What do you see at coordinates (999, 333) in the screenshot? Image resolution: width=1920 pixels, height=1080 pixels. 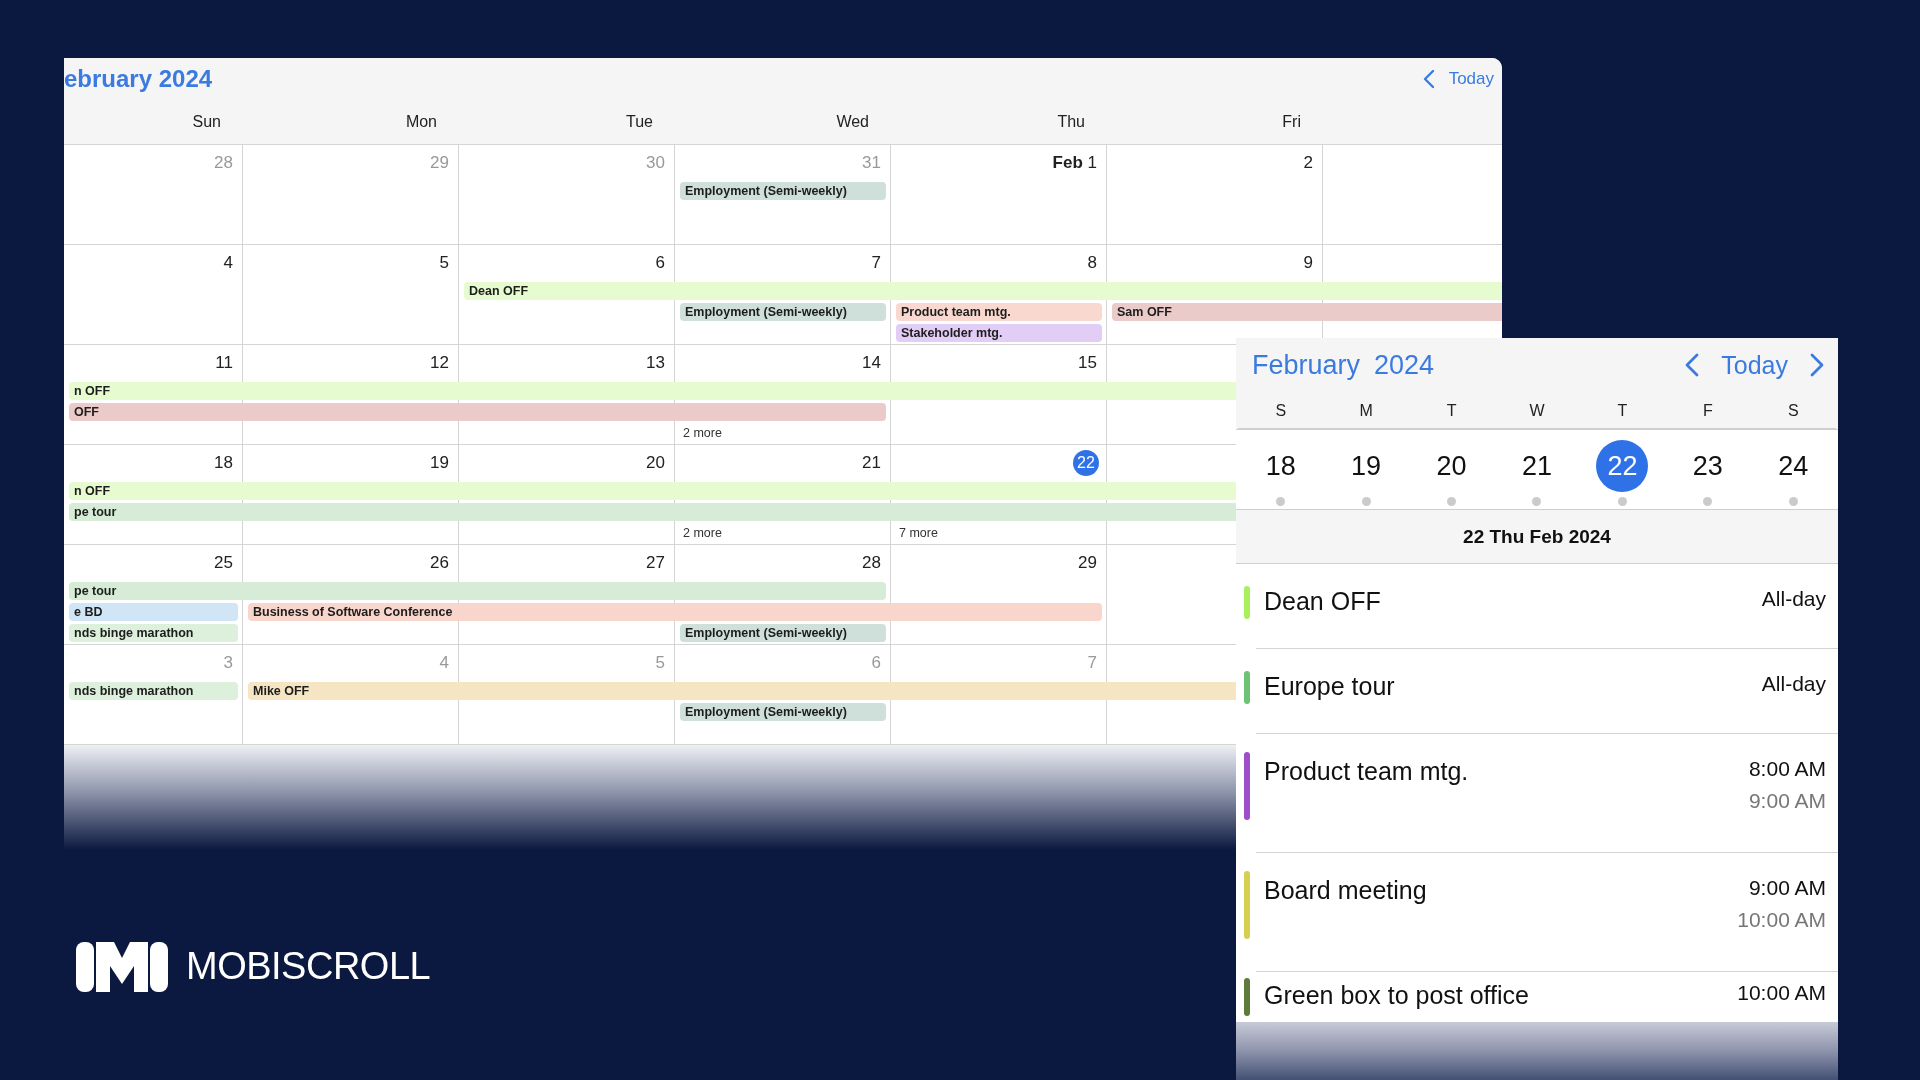 I see `event-bar: Stakeholder mtg.` at bounding box center [999, 333].